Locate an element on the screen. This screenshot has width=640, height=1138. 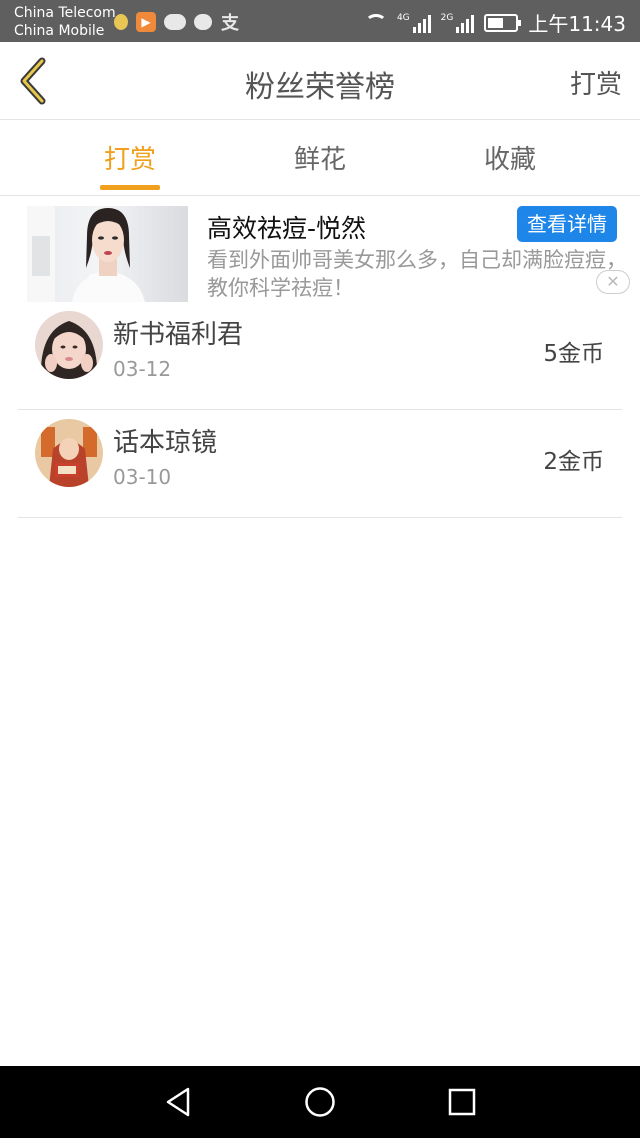
carrier-1: China Telecom is located at coordinates (65, 13).